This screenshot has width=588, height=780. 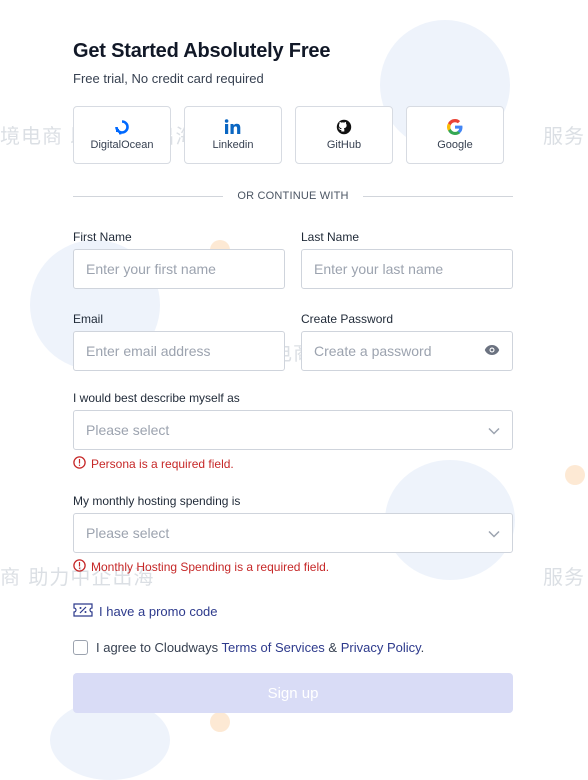 What do you see at coordinates (128, 533) in the screenshot?
I see `spending-value: Please select` at bounding box center [128, 533].